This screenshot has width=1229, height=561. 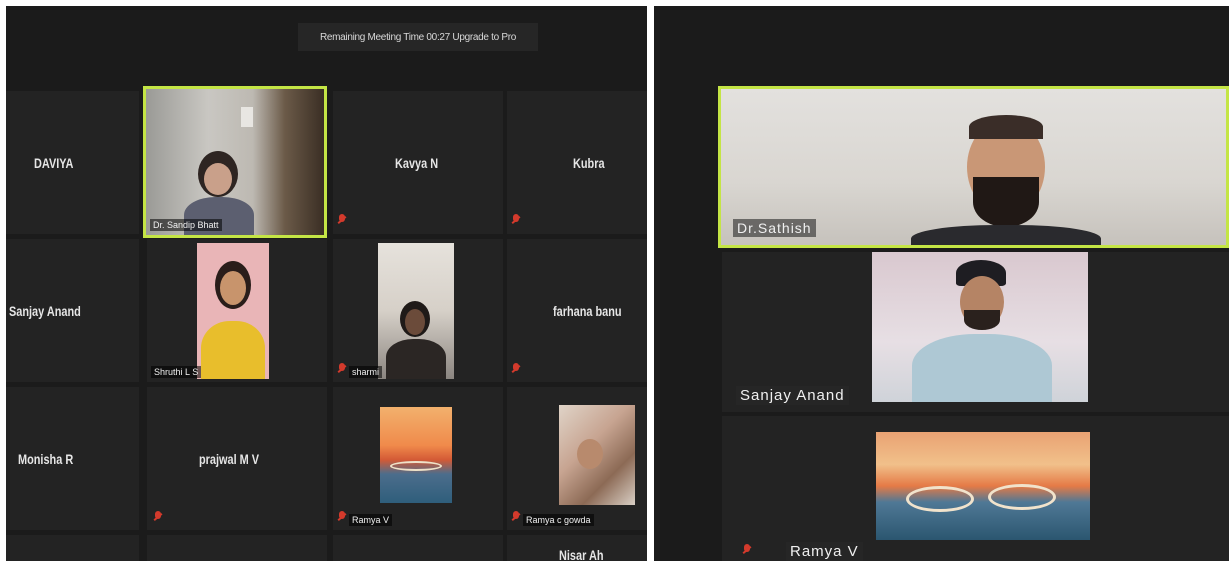 What do you see at coordinates (589, 163) in the screenshot?
I see `participant-name: Kubra` at bounding box center [589, 163].